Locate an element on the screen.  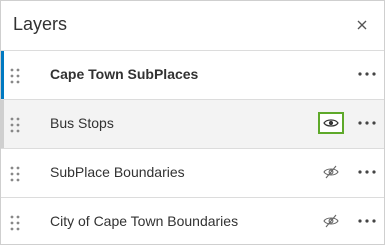
panel-title: Layers is located at coordinates (40, 24).